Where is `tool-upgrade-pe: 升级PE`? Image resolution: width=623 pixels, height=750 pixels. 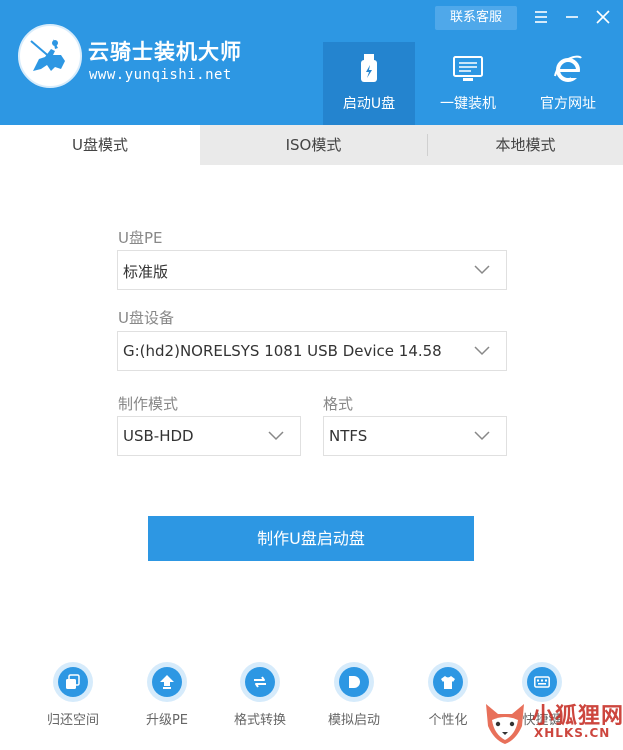
tool-upgrade-pe: 升级PE is located at coordinates (167, 697).